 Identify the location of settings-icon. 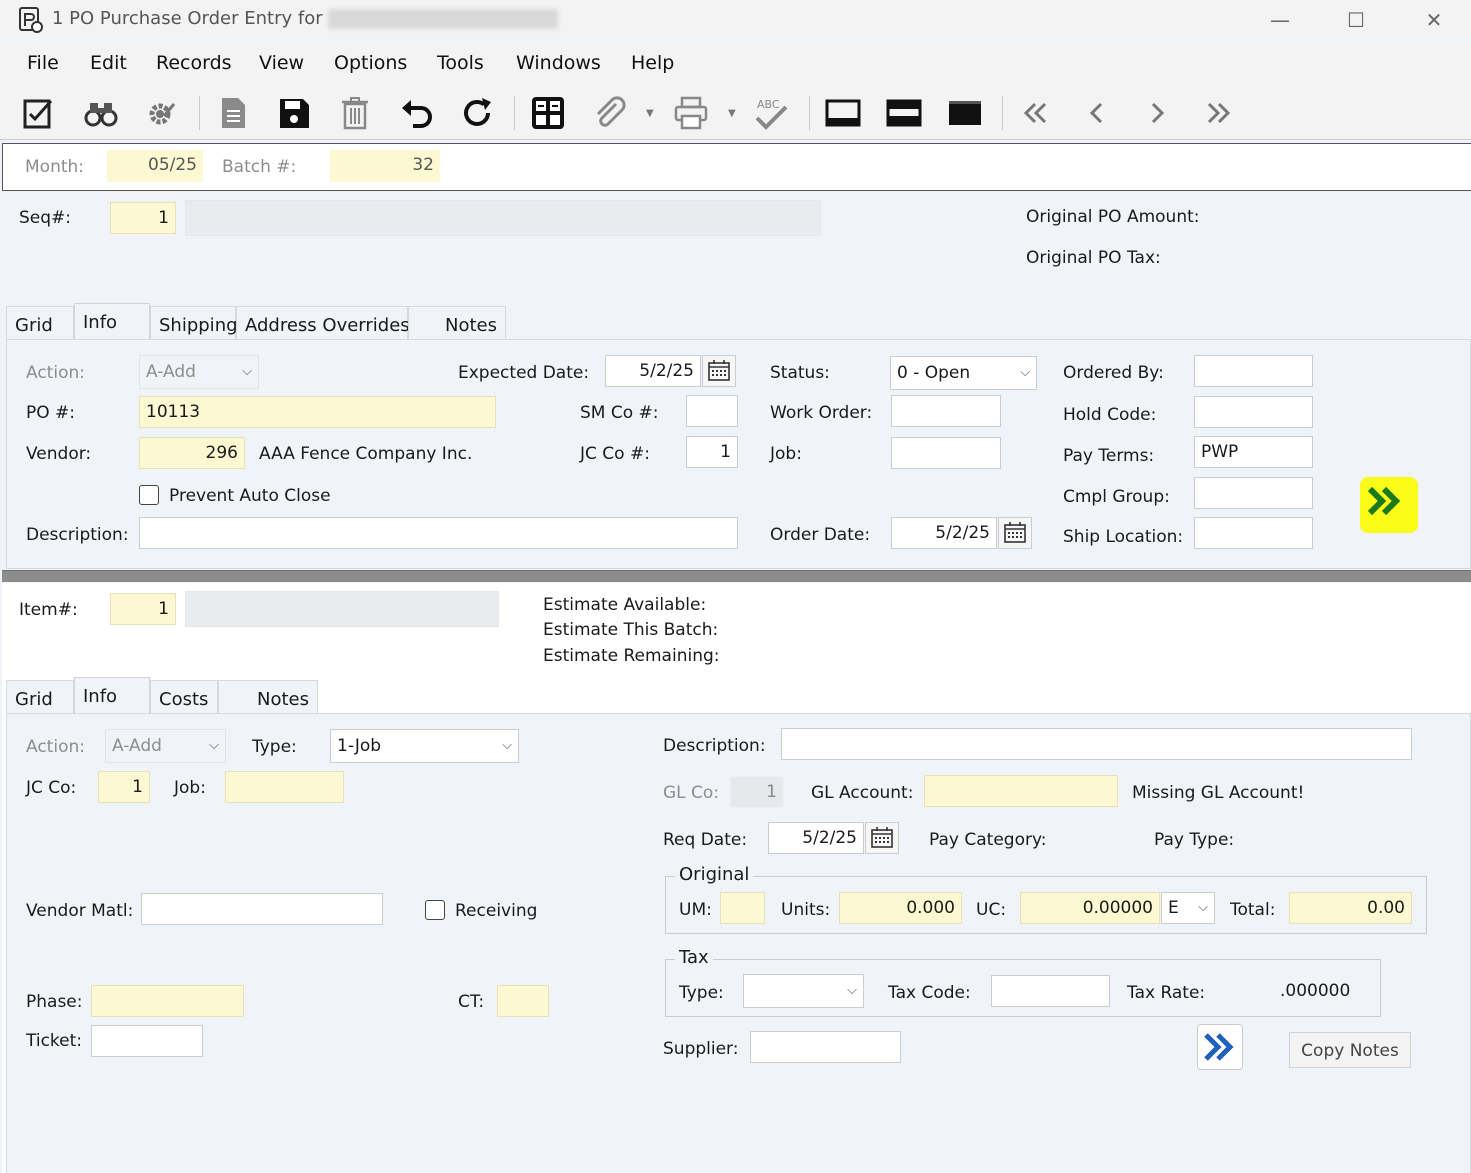
(161, 113).